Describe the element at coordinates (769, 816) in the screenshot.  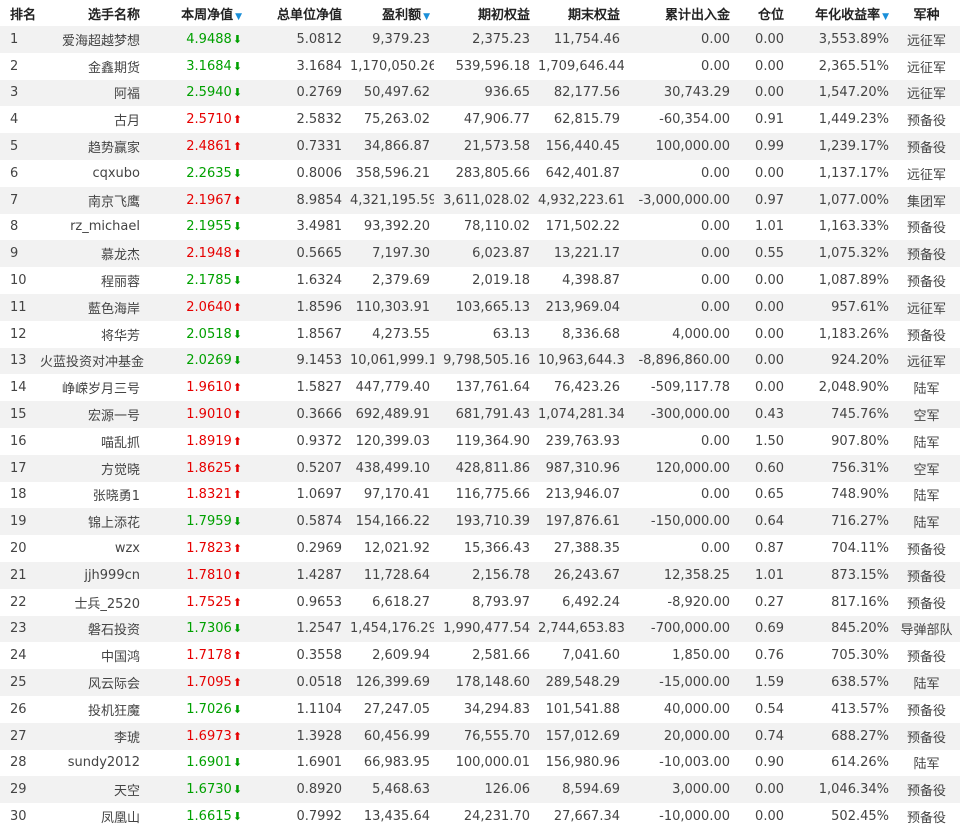
I see `cell-position: 0.00` at that location.